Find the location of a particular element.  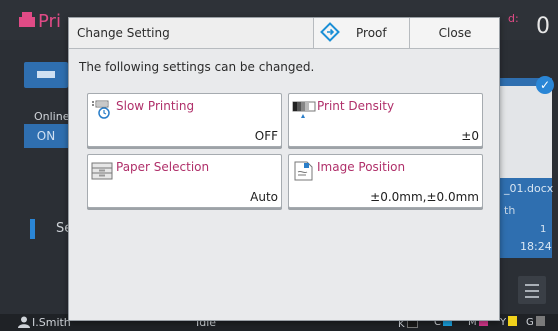

paper-selection-label: Paper Selection is located at coordinates (163, 167).